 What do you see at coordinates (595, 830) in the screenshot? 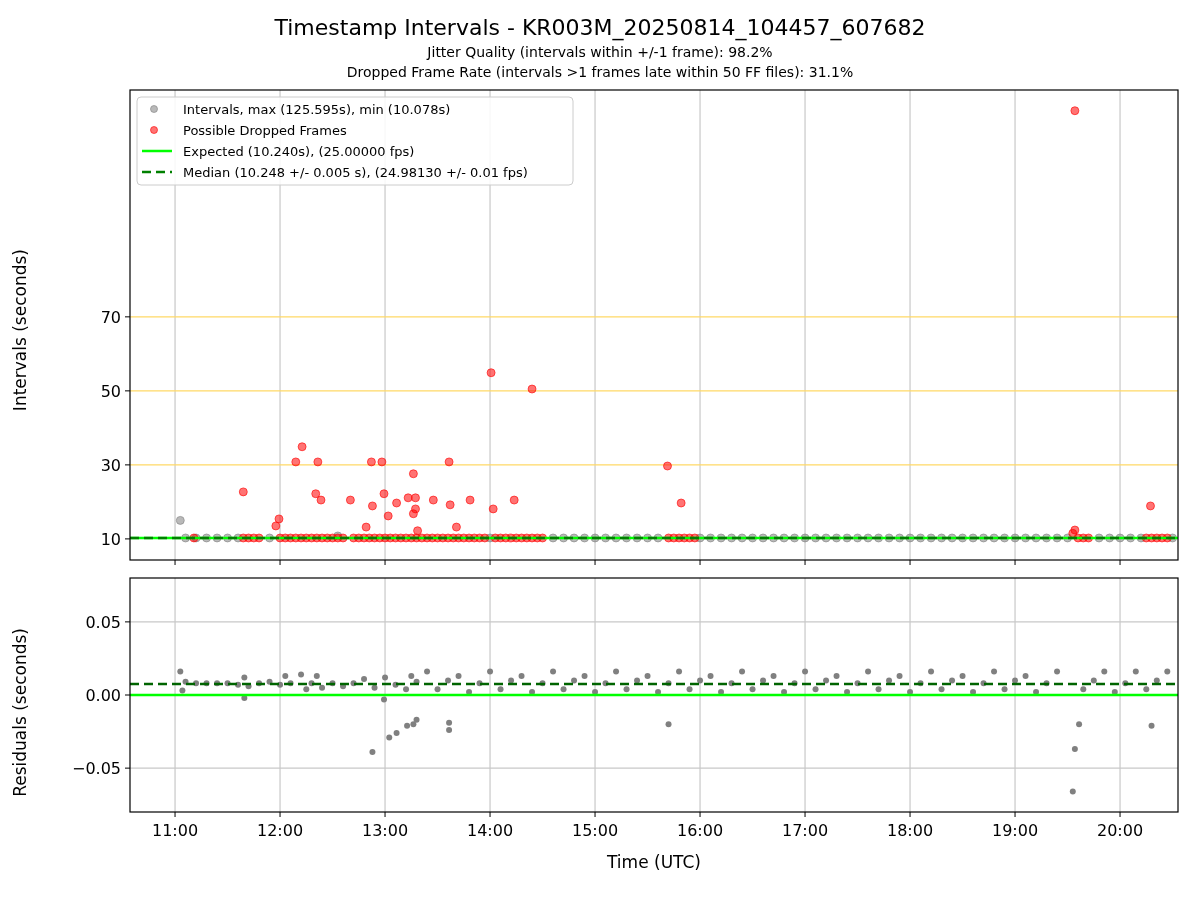
I see `tick-label: 15:00` at bounding box center [595, 830].